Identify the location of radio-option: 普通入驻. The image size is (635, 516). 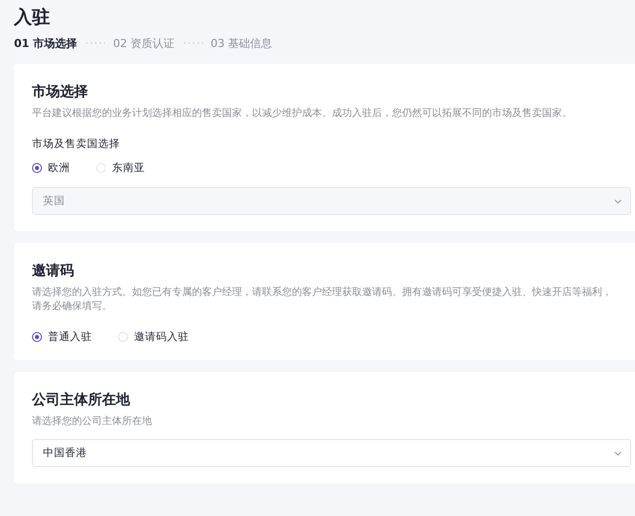
(62, 337).